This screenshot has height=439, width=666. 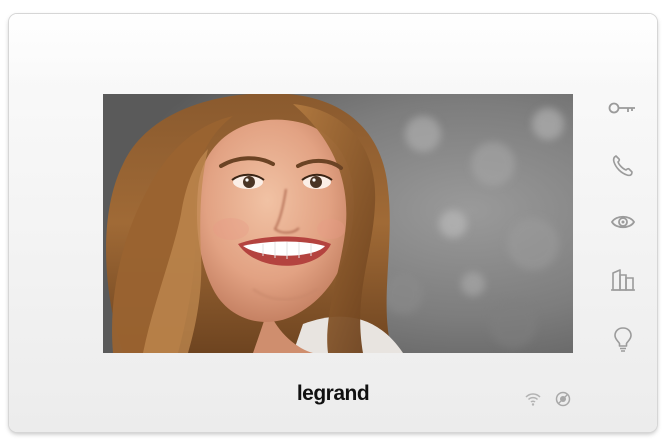 I want to click on building-icon, so click(x=623, y=280).